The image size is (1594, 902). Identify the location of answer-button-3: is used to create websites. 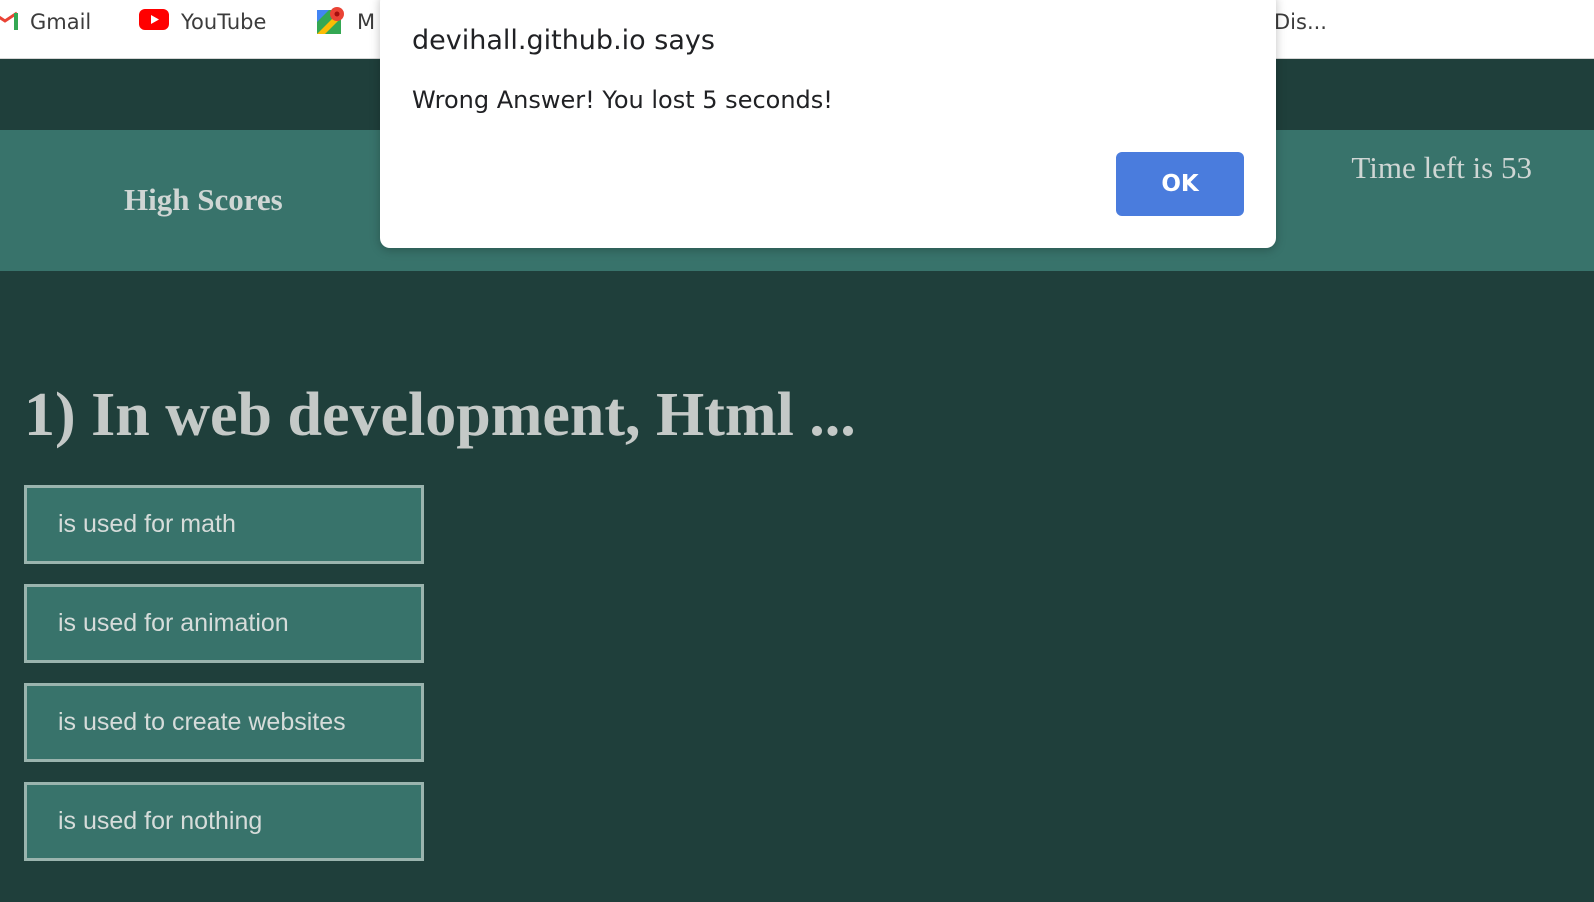
(224, 722).